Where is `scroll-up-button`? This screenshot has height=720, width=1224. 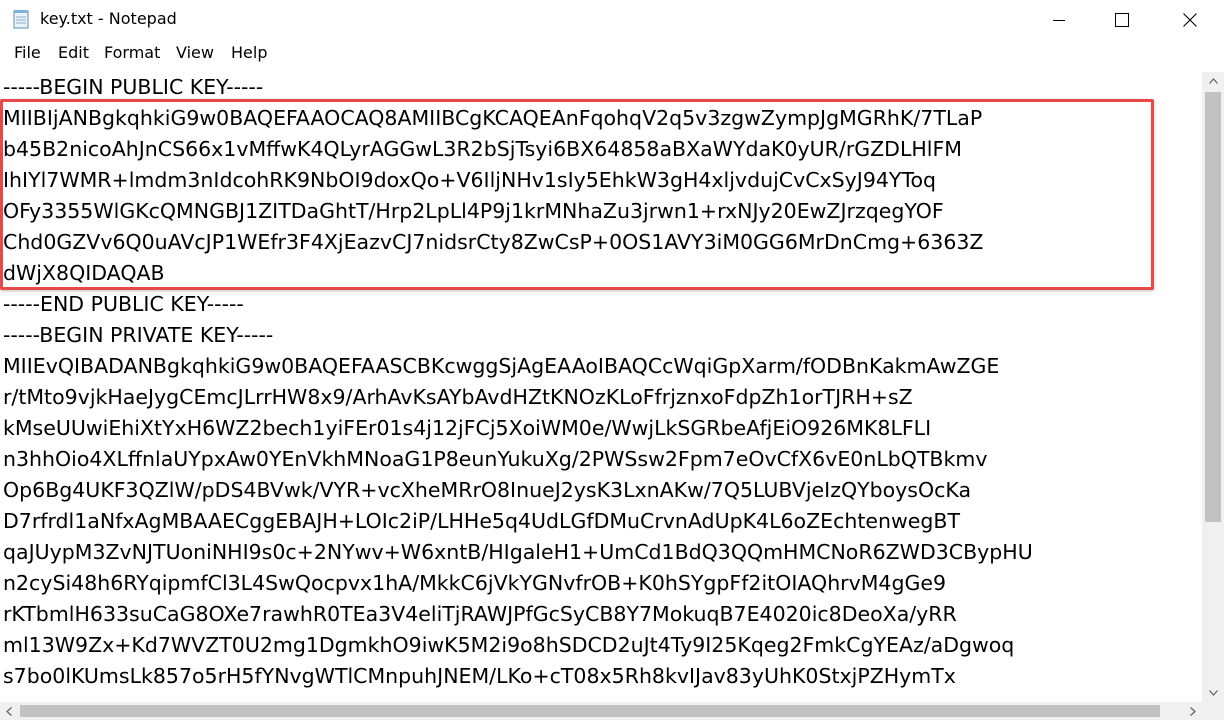
scroll-up-button is located at coordinates (1213, 81).